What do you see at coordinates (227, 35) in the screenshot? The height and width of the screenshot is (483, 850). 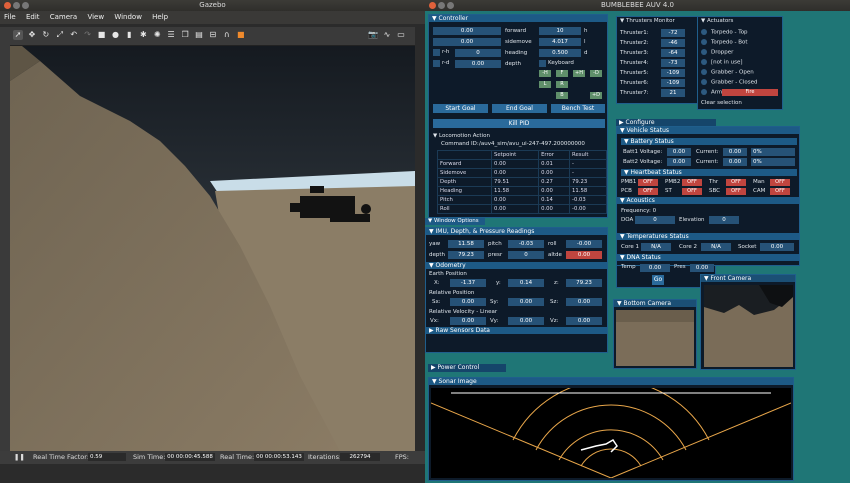 I see `snap-icon: ∩` at bounding box center [227, 35].